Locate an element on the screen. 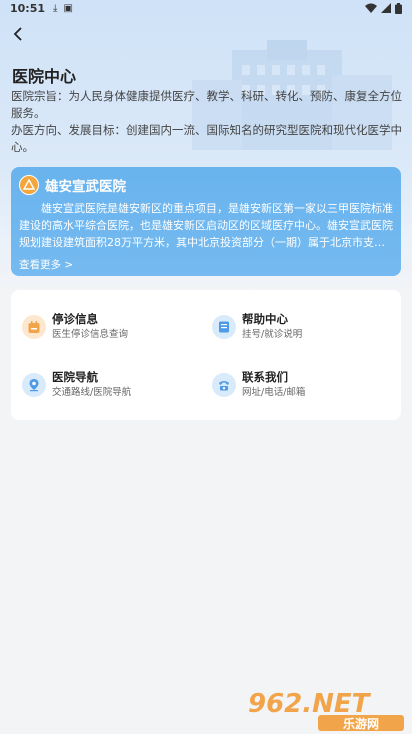 This screenshot has height=734, width=412. phone-icon is located at coordinates (224, 384).